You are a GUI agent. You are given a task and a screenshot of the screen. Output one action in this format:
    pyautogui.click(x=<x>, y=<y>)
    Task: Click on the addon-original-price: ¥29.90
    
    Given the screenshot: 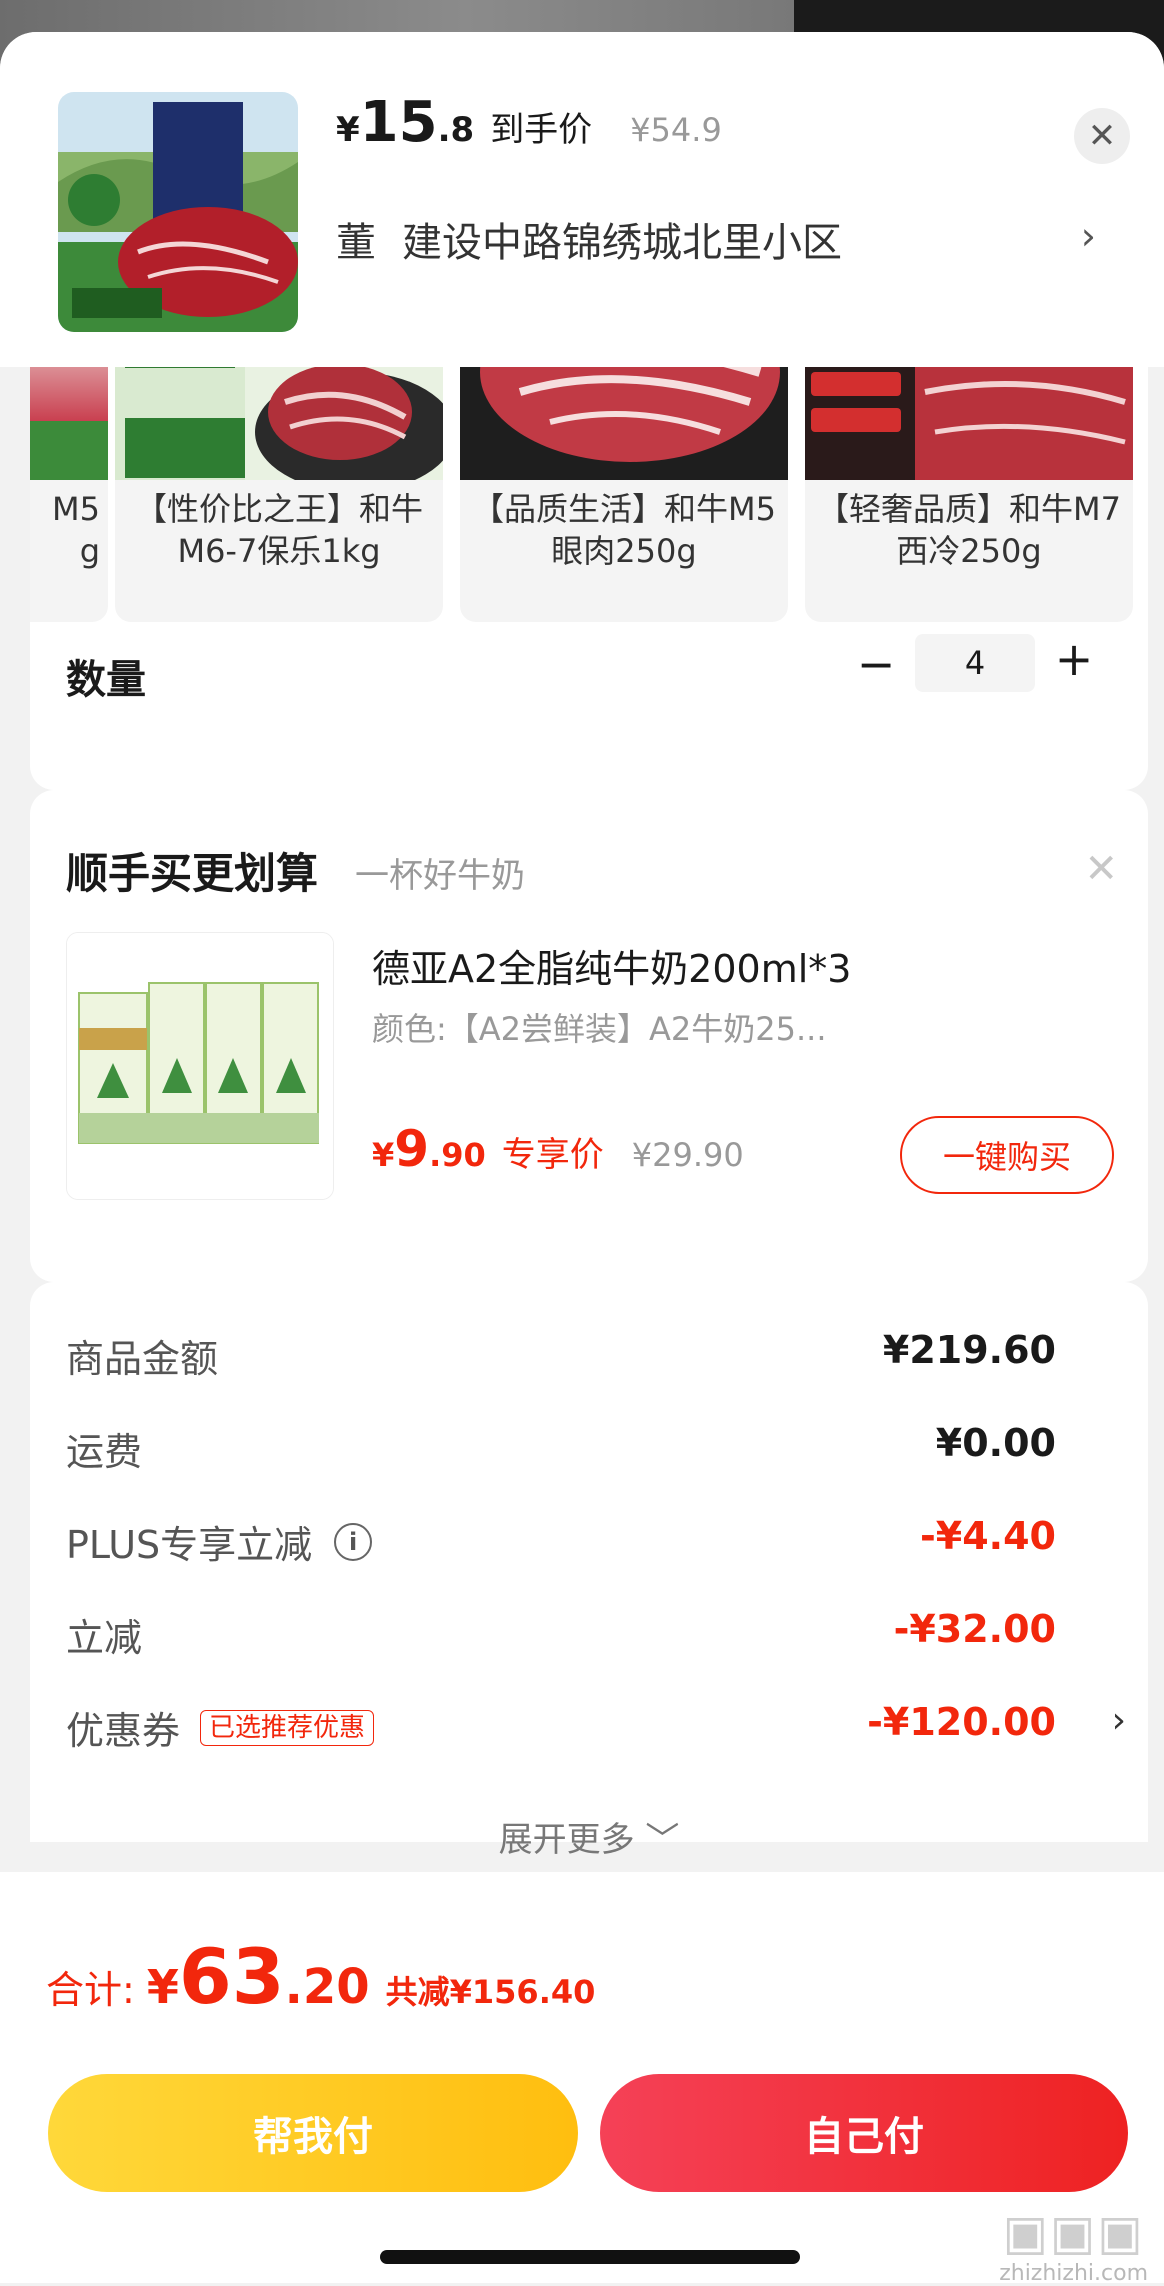 What is the action you would take?
    pyautogui.click(x=687, y=1155)
    